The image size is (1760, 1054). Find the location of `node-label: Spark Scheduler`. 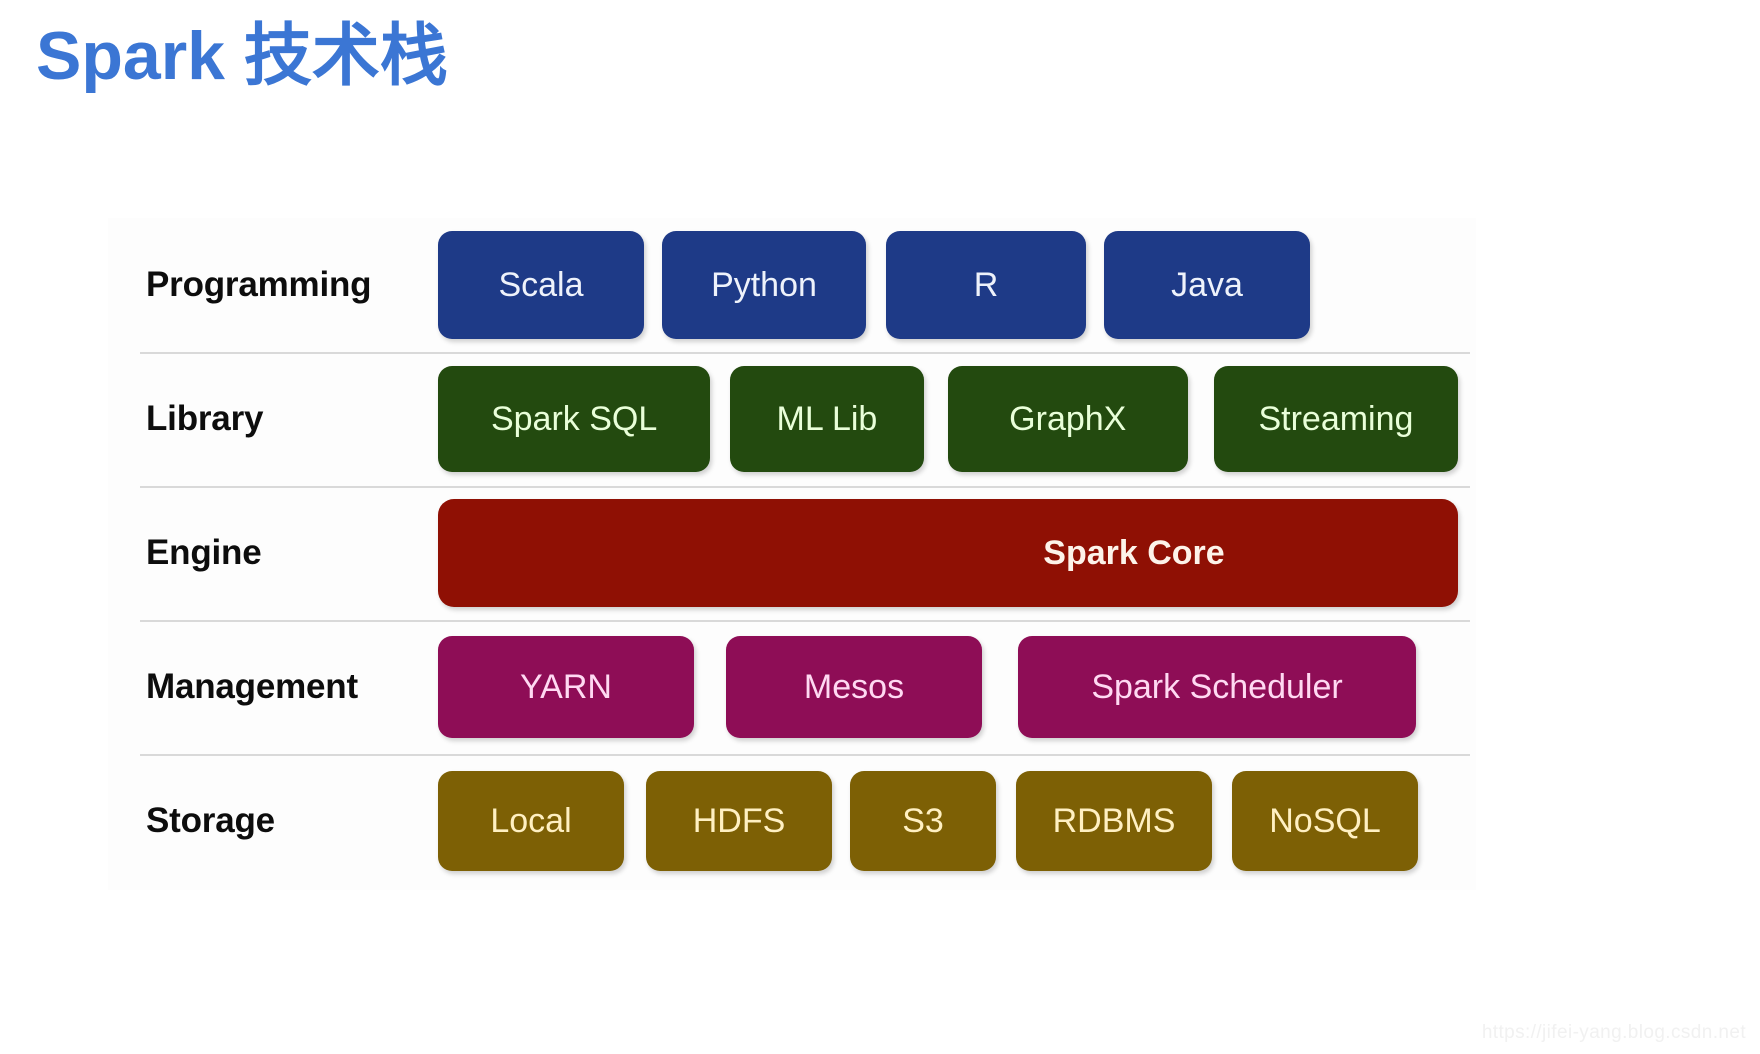

node-label: Spark Scheduler is located at coordinates (1217, 686).